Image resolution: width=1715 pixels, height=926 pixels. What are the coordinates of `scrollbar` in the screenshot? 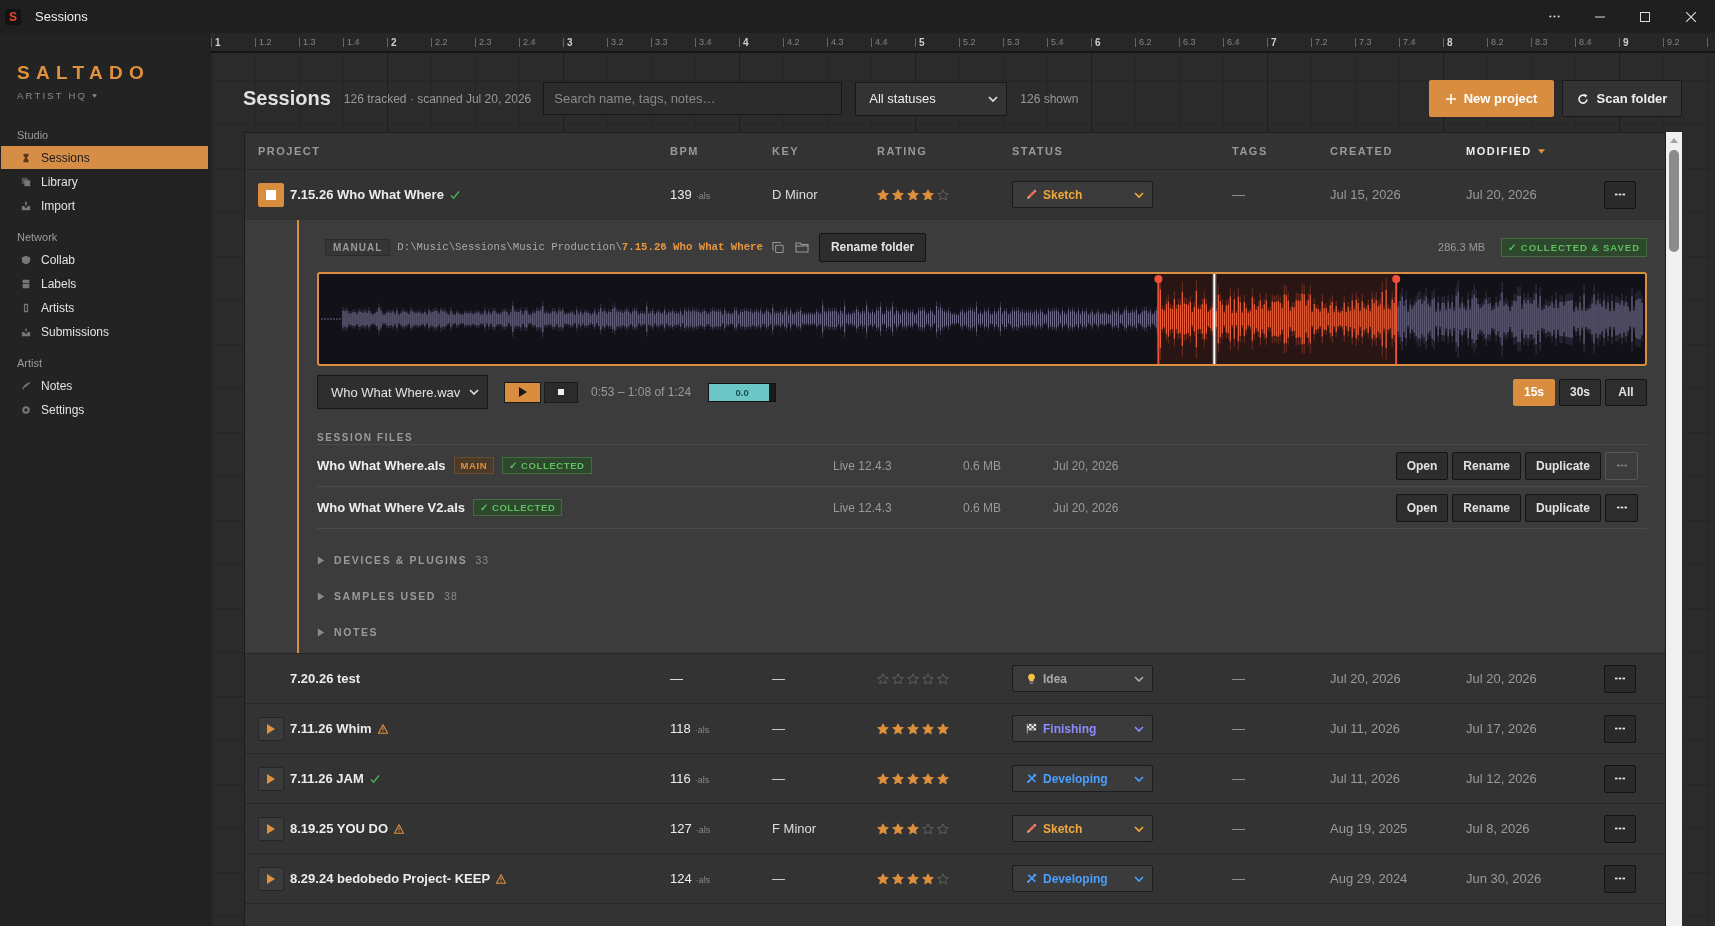 It's located at (1674, 529).